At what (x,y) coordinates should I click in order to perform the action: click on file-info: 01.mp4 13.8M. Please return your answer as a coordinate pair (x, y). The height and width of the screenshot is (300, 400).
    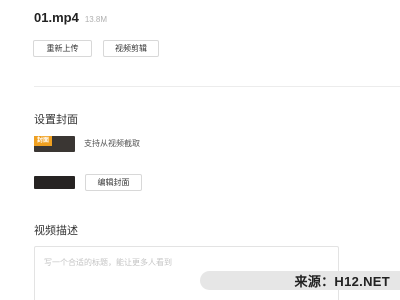
    Looking at the image, I should click on (70, 17).